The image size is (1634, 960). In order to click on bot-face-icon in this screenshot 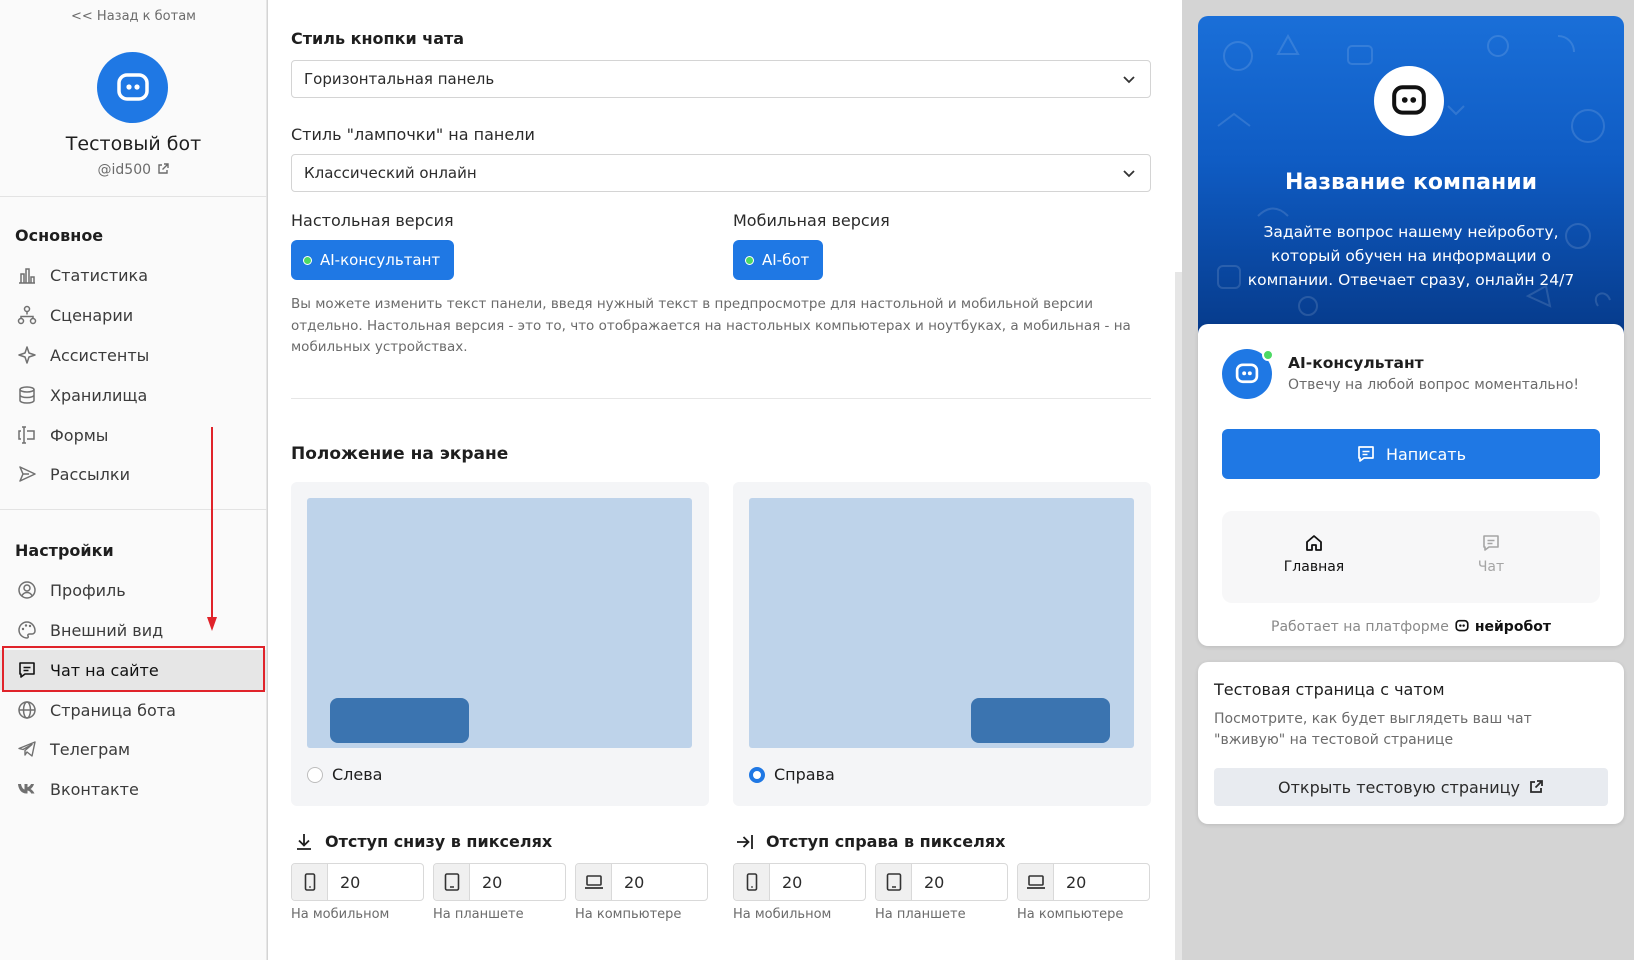, I will do `click(132, 86)`.